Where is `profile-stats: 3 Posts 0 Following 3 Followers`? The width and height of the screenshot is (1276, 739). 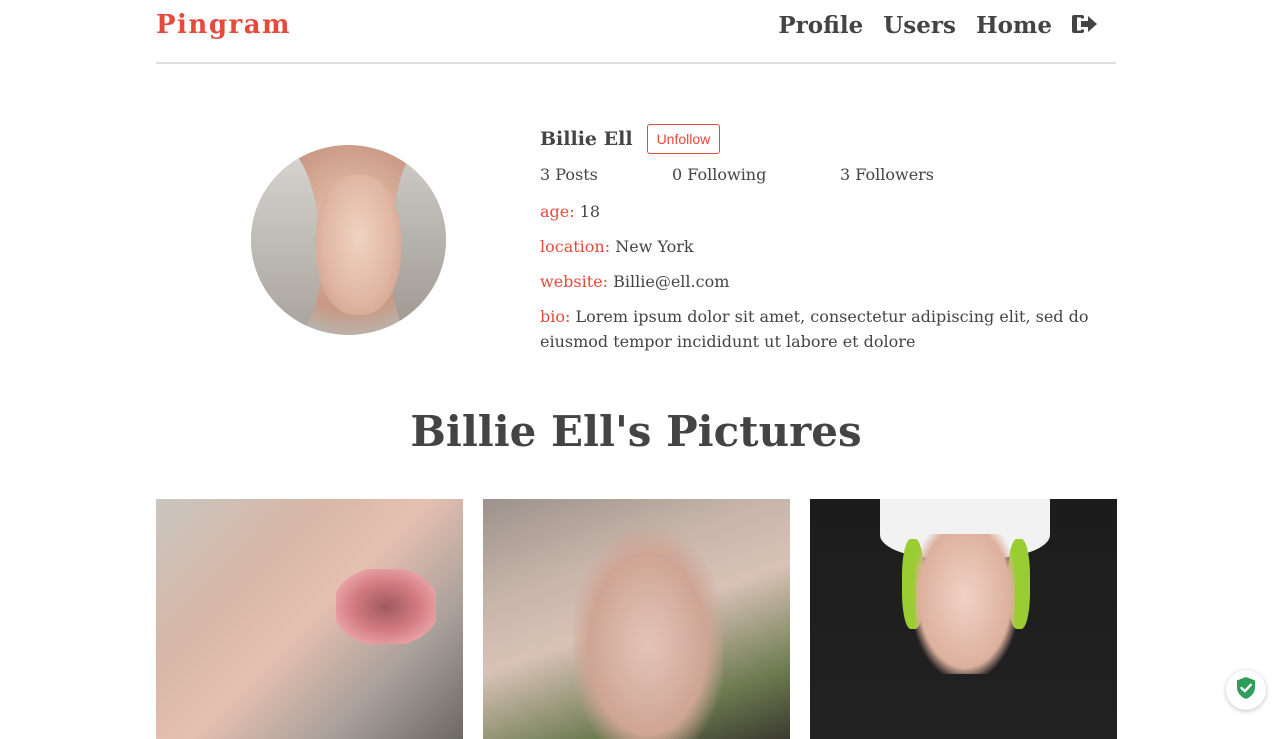
profile-stats: 3 Posts 0 Following 3 Followers is located at coordinates (820, 177).